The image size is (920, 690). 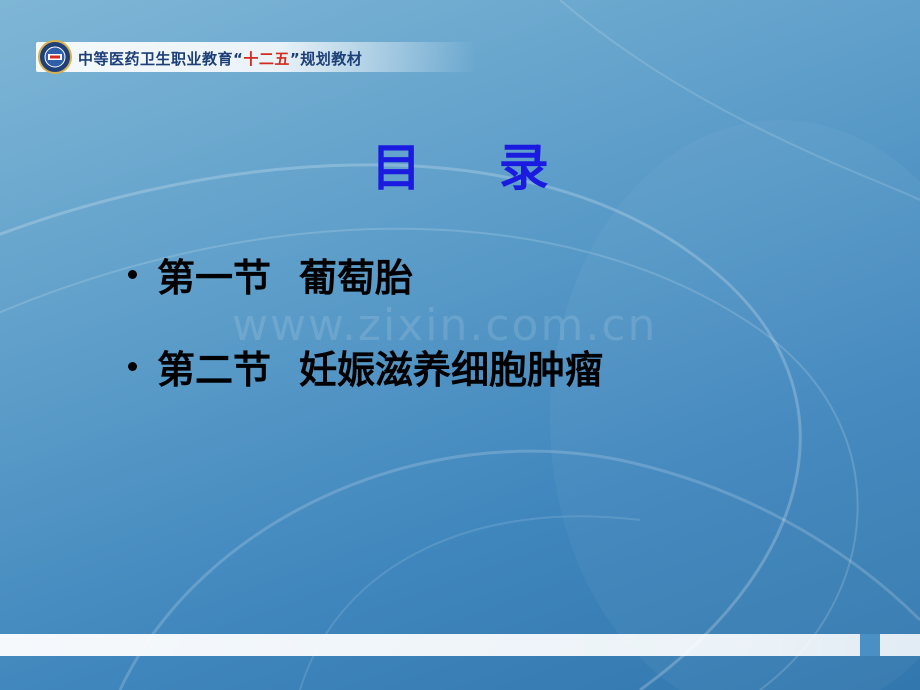 I want to click on toc-section-label: 第一节, so click(x=214, y=277).